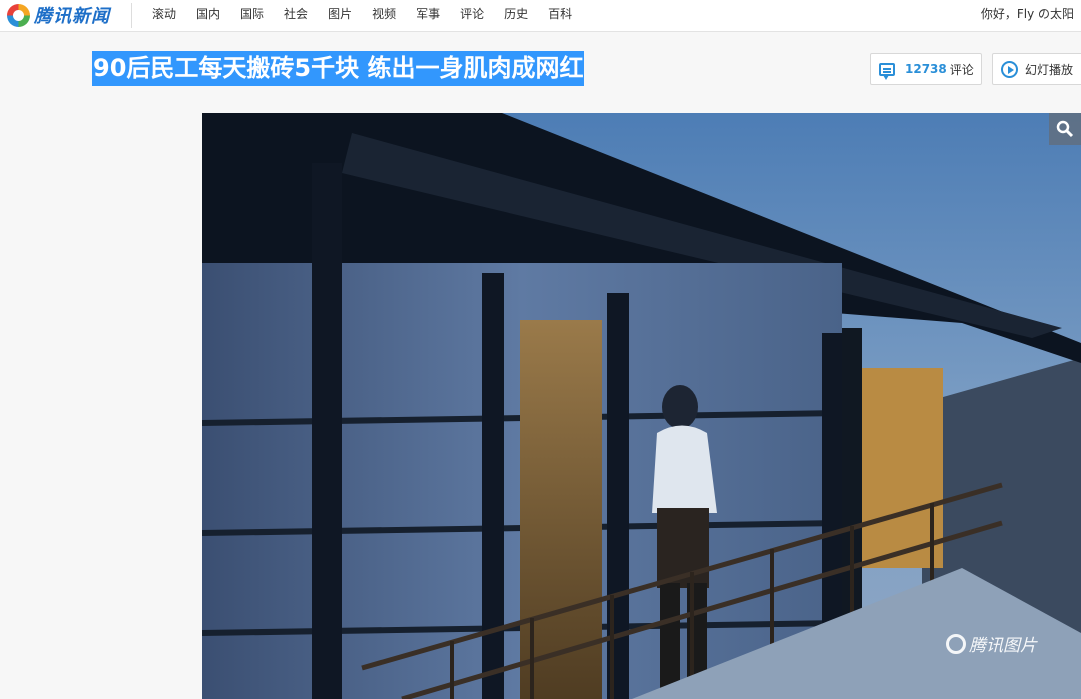 The width and height of the screenshot is (1081, 699). Describe the element at coordinates (338, 68) in the screenshot. I see `article-title: 90后民工每天搬砖5千块 练出一身肌肉成网红` at that location.